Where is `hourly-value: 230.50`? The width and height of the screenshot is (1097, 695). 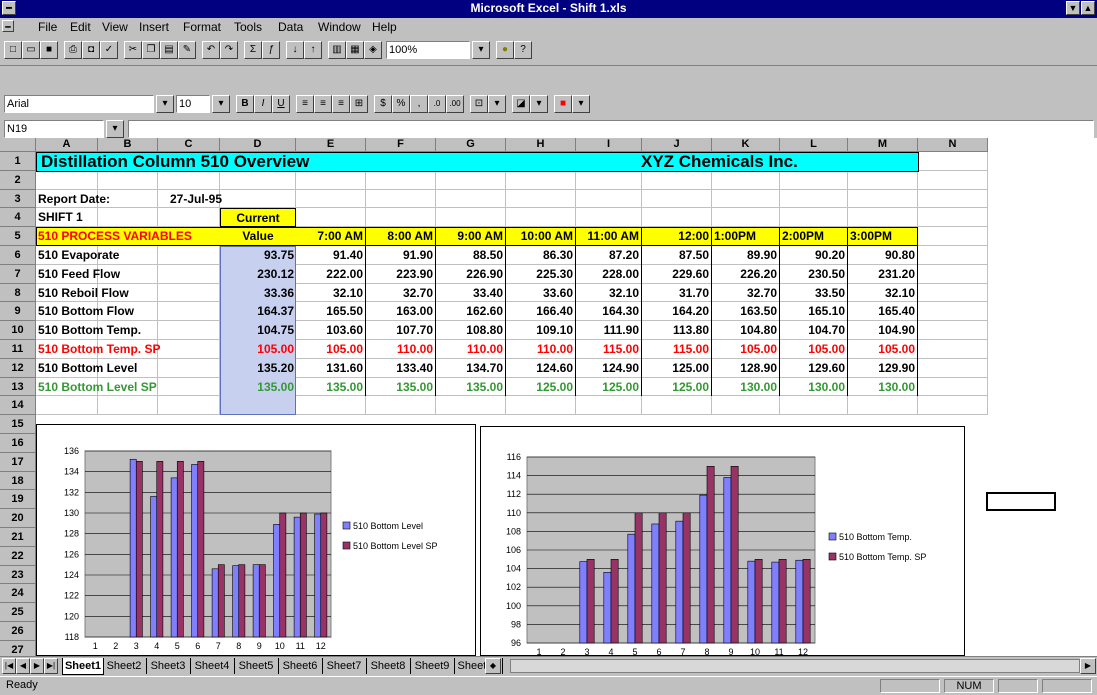 hourly-value: 230.50 is located at coordinates (814, 274).